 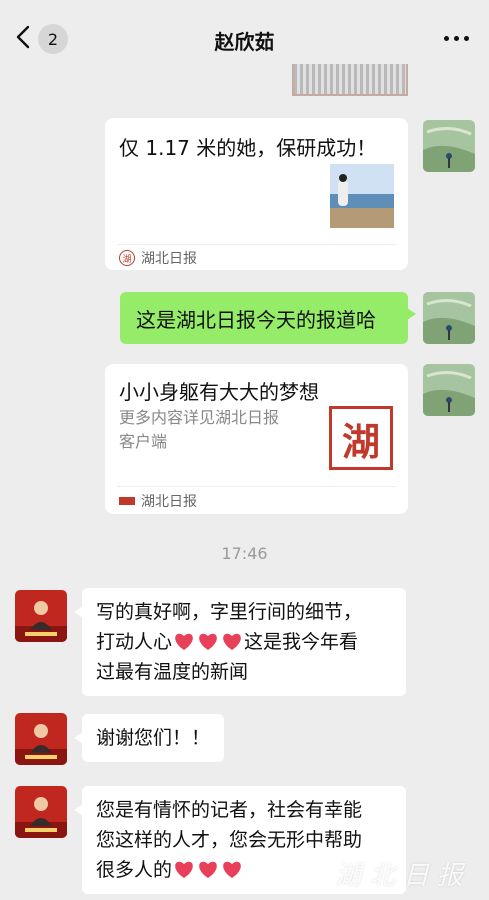 I want to click on message-line: 写的真好啊，字里行间的细节，, so click(x=229, y=612).